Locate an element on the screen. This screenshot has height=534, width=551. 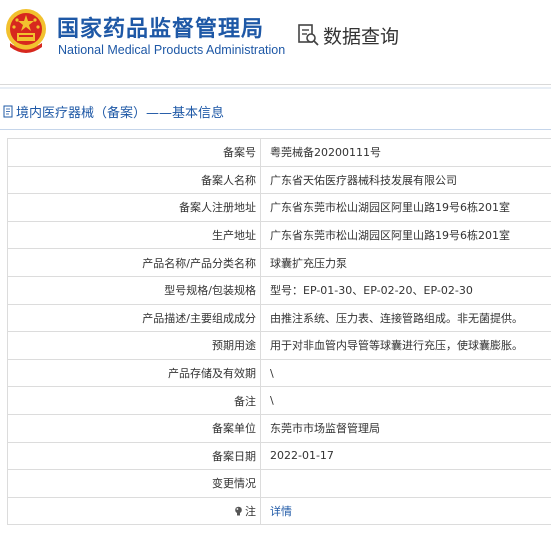
table-row: 备案人名称 广东省天佑医疗器械科技发展有限公司 is located at coordinates (279, 180).